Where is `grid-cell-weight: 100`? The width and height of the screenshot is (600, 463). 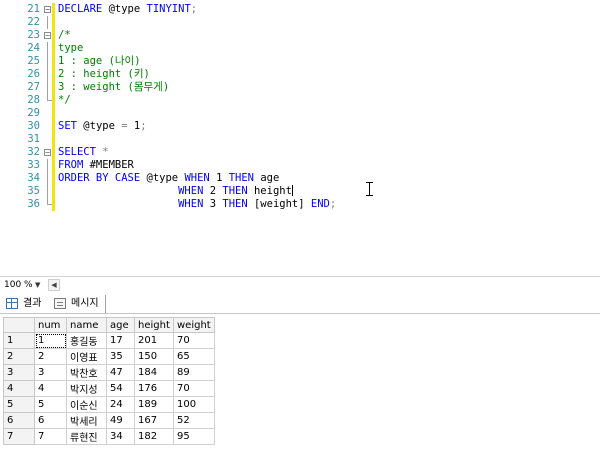 grid-cell-weight: 100 is located at coordinates (194, 404).